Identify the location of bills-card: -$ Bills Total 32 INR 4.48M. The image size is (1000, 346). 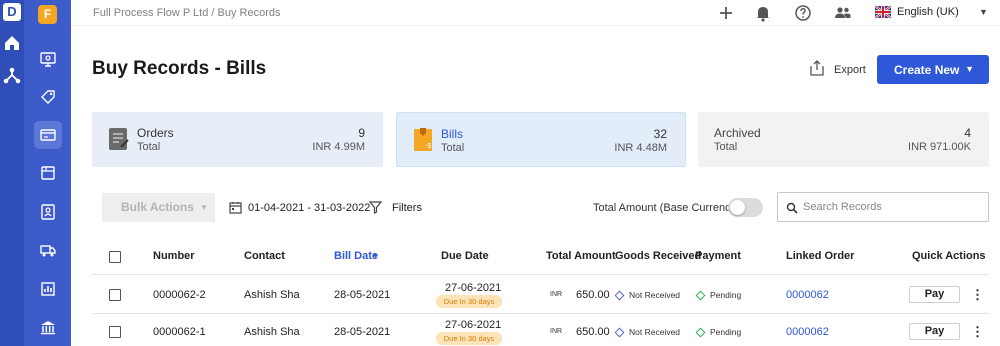
(541, 139).